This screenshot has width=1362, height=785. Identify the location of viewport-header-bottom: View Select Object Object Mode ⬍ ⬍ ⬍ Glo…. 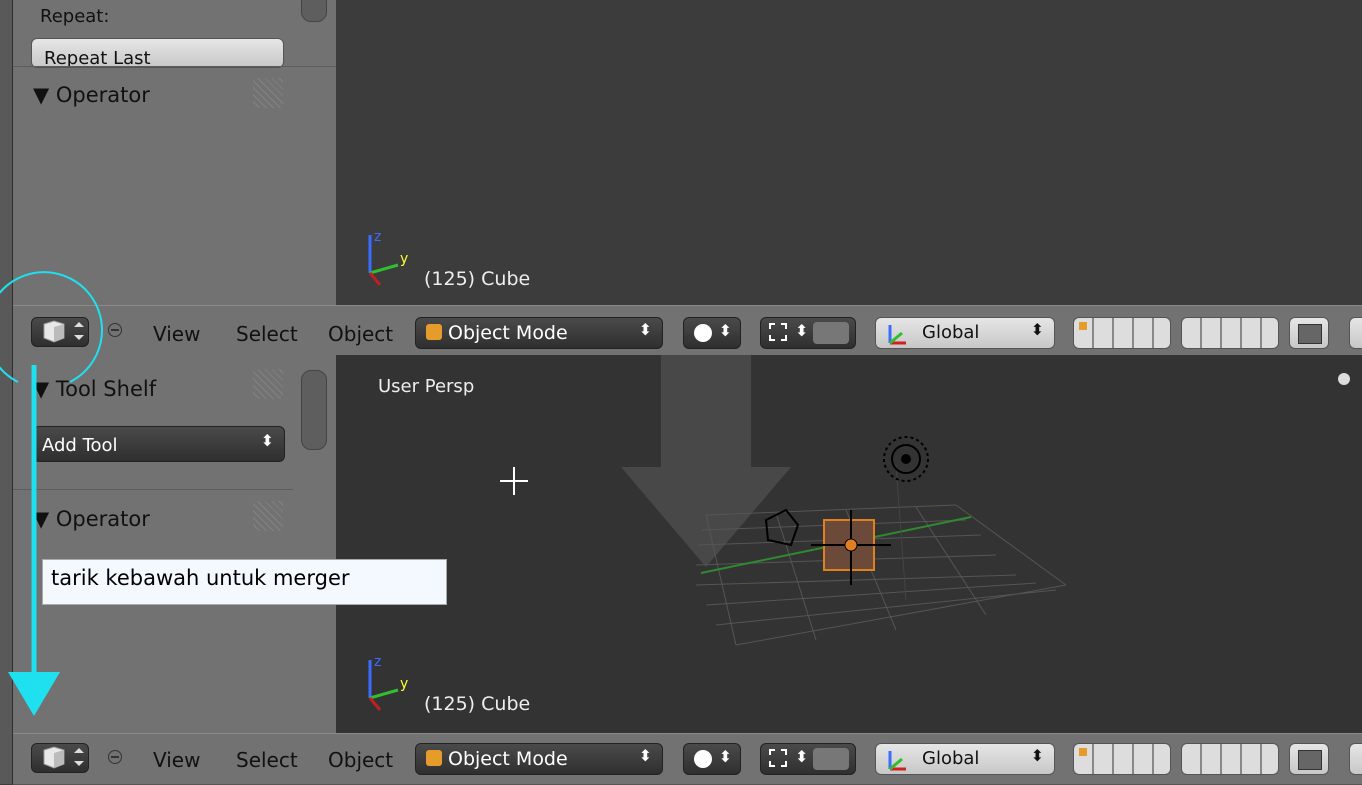
(687, 759).